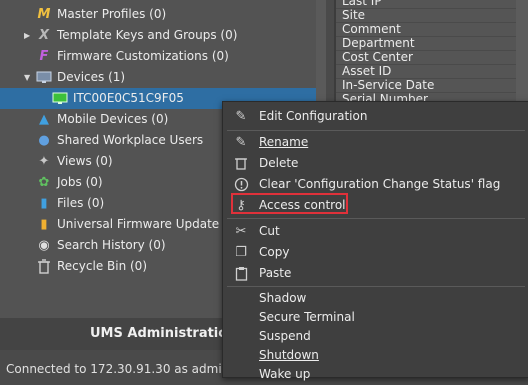 The height and width of the screenshot is (385, 528). What do you see at coordinates (241, 142) in the screenshot?
I see `rename-icon: ✎` at bounding box center [241, 142].